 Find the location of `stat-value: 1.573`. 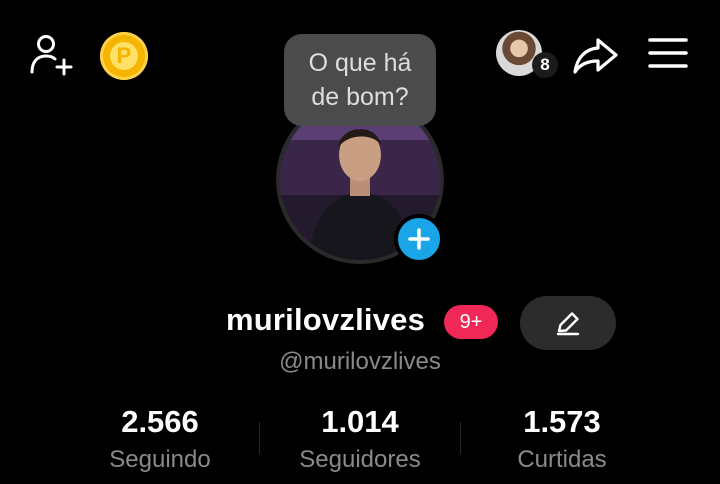

stat-value: 1.573 is located at coordinates (562, 421).